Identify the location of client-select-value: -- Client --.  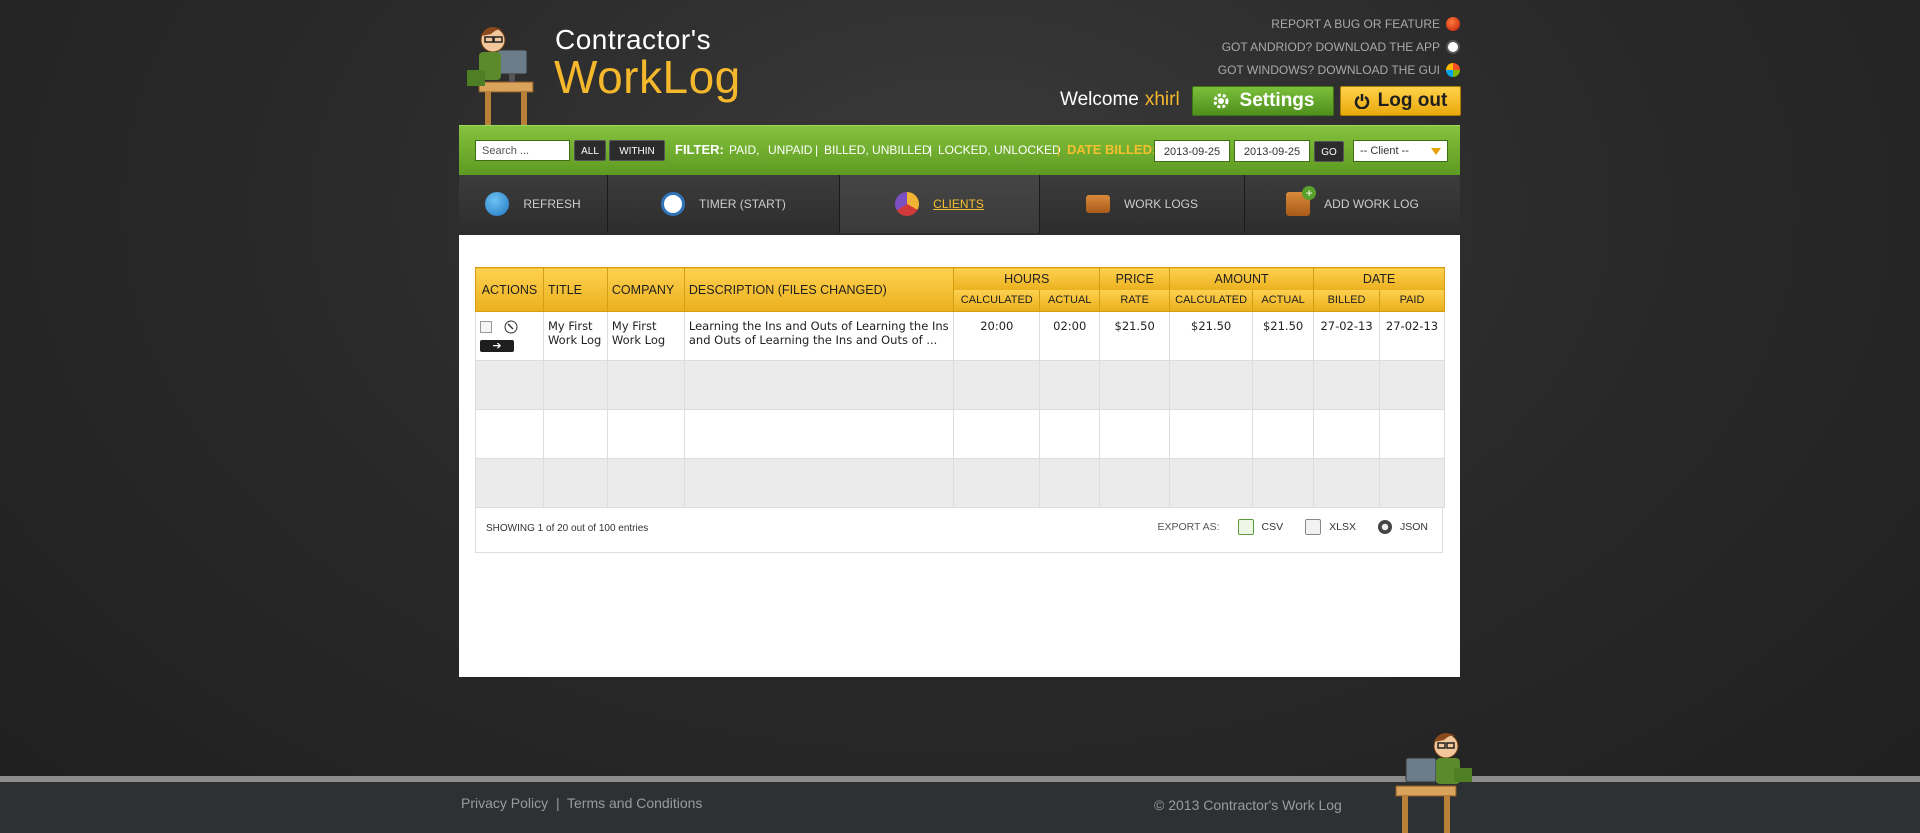
(1384, 151).